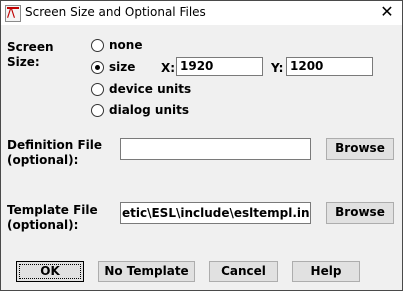  I want to click on definition-file-label-line2: (optional):, so click(43, 160).